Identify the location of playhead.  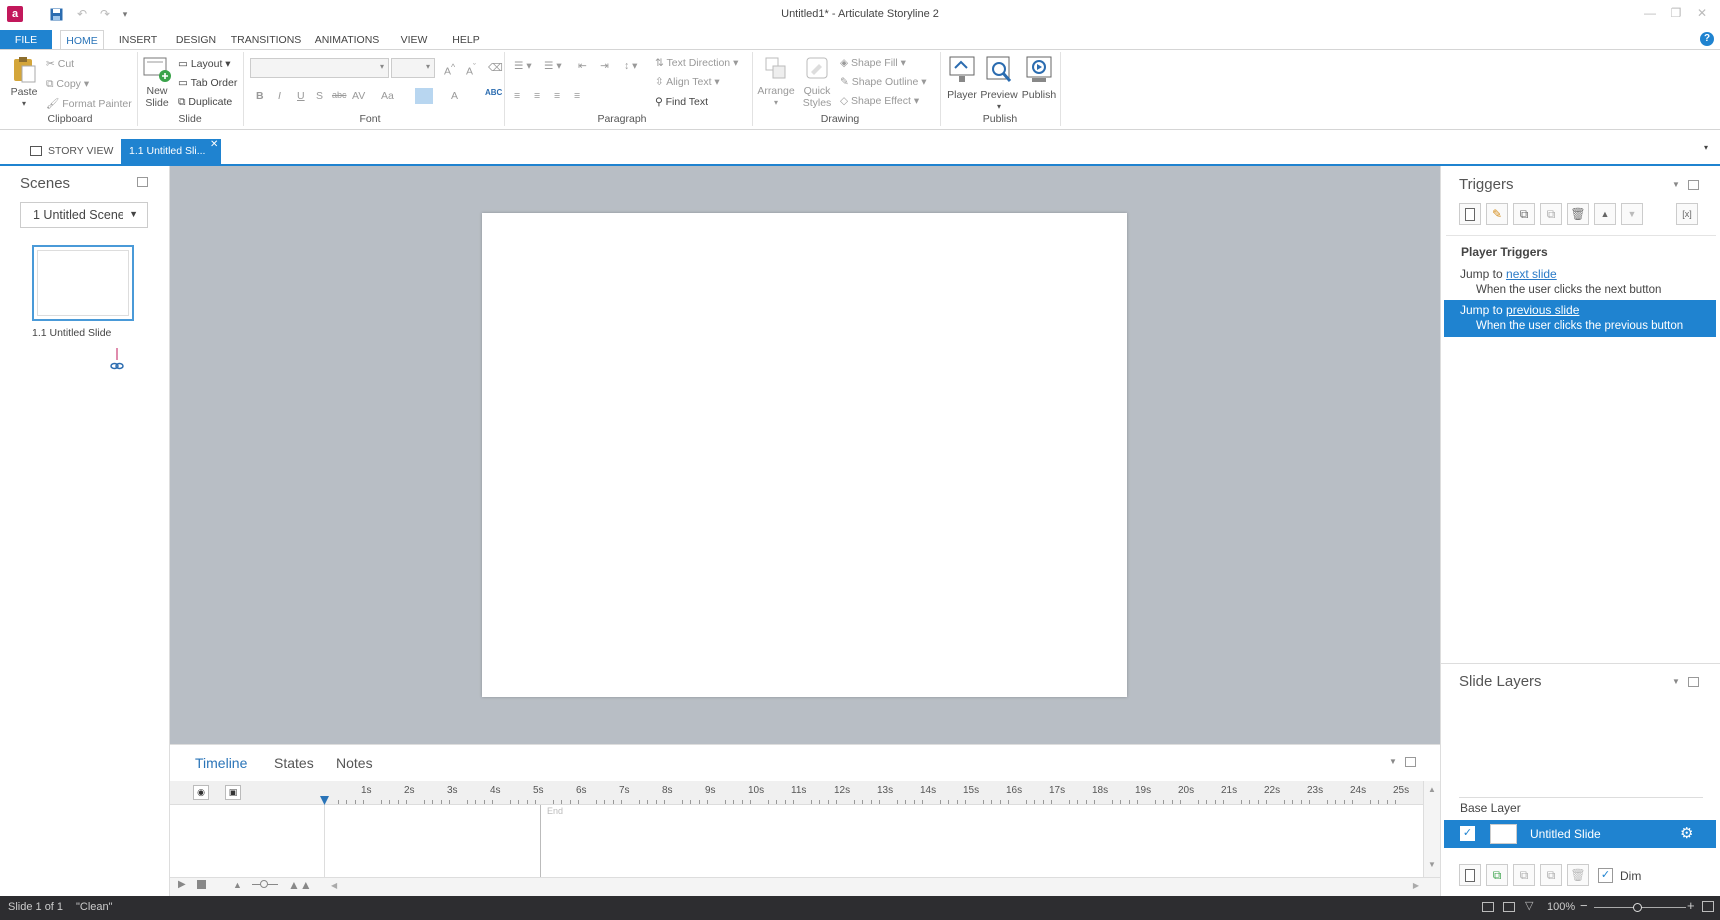
(324, 800).